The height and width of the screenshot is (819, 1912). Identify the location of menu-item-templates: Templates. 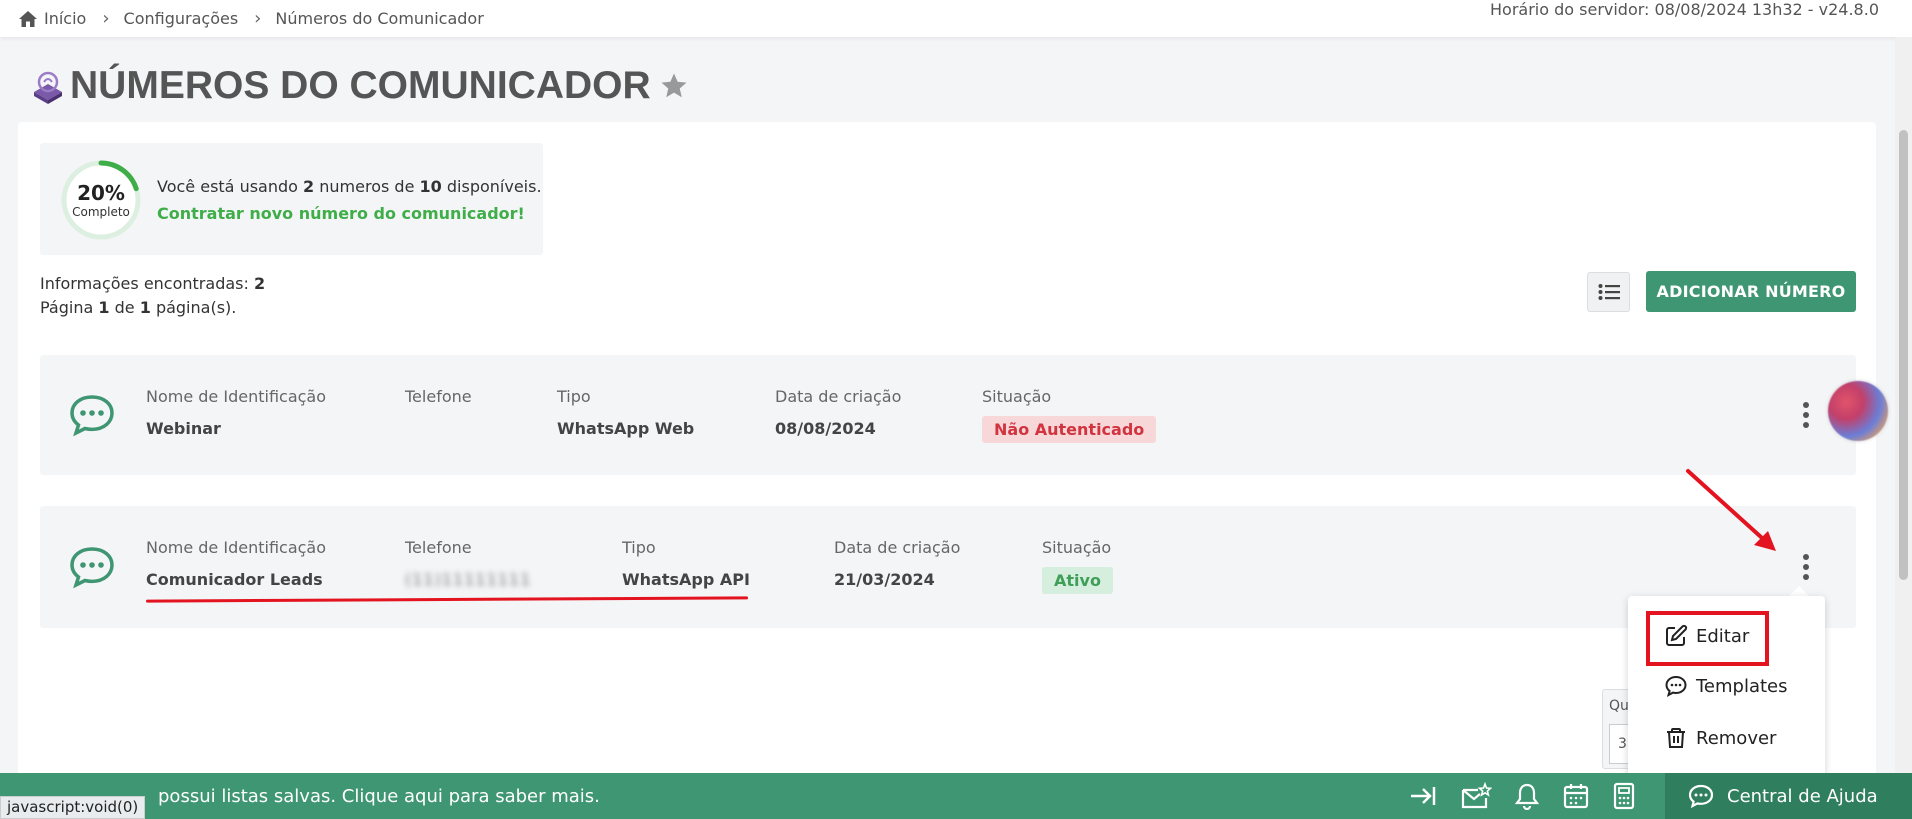
(1726, 686).